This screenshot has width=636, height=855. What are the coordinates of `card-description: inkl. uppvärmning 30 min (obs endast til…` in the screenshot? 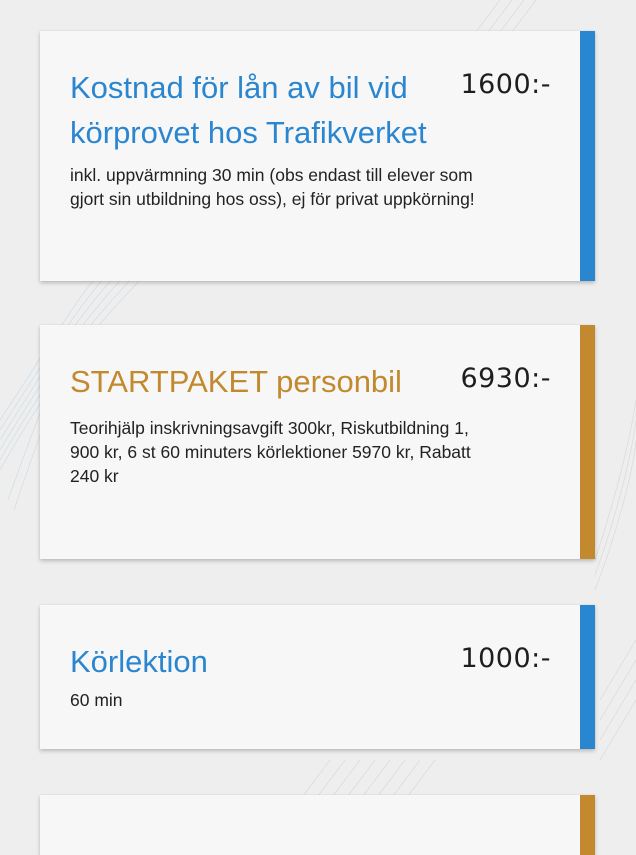 It's located at (272, 187).